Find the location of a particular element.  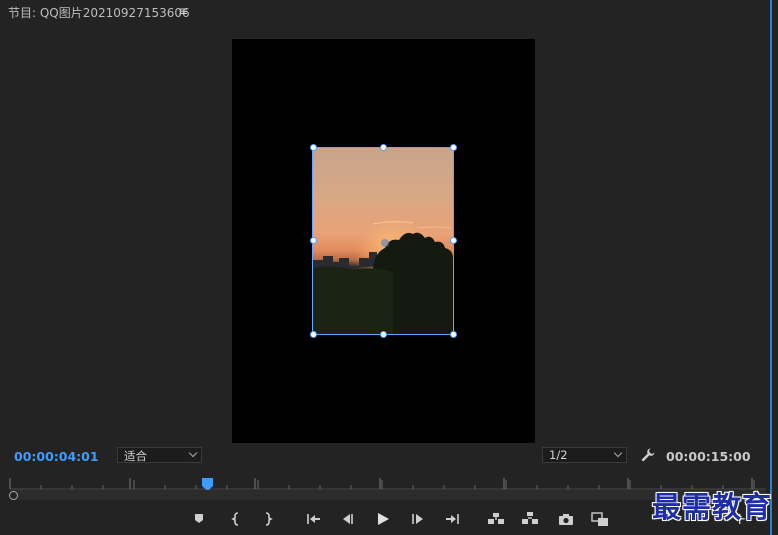

current-timecode: 00:00:04:01 is located at coordinates (56, 456).